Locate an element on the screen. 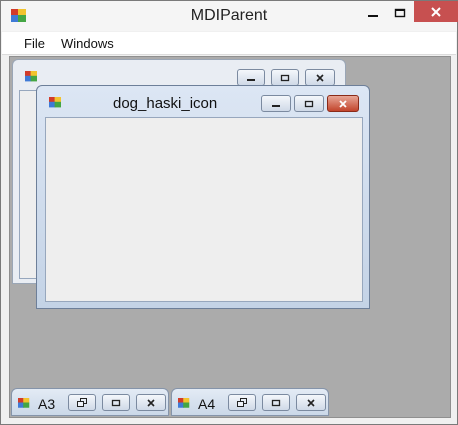  minimized-window-a4: A4 is located at coordinates (250, 402).